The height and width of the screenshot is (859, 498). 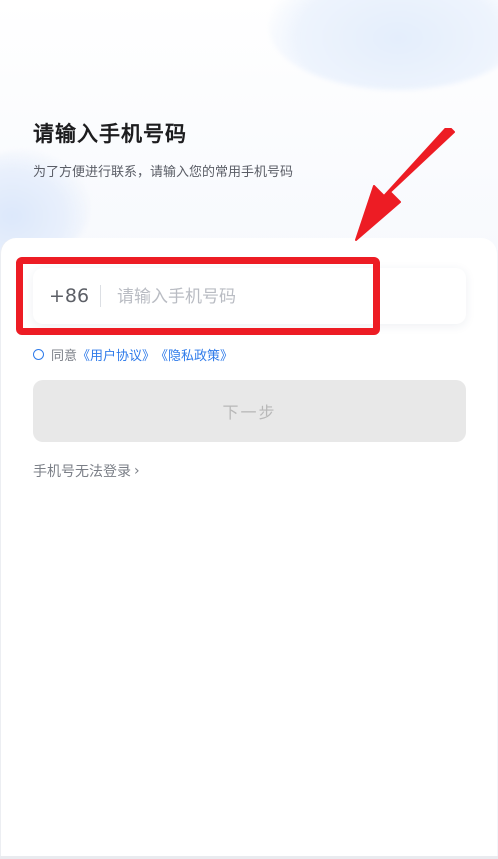 I want to click on input-divider, so click(x=100, y=296).